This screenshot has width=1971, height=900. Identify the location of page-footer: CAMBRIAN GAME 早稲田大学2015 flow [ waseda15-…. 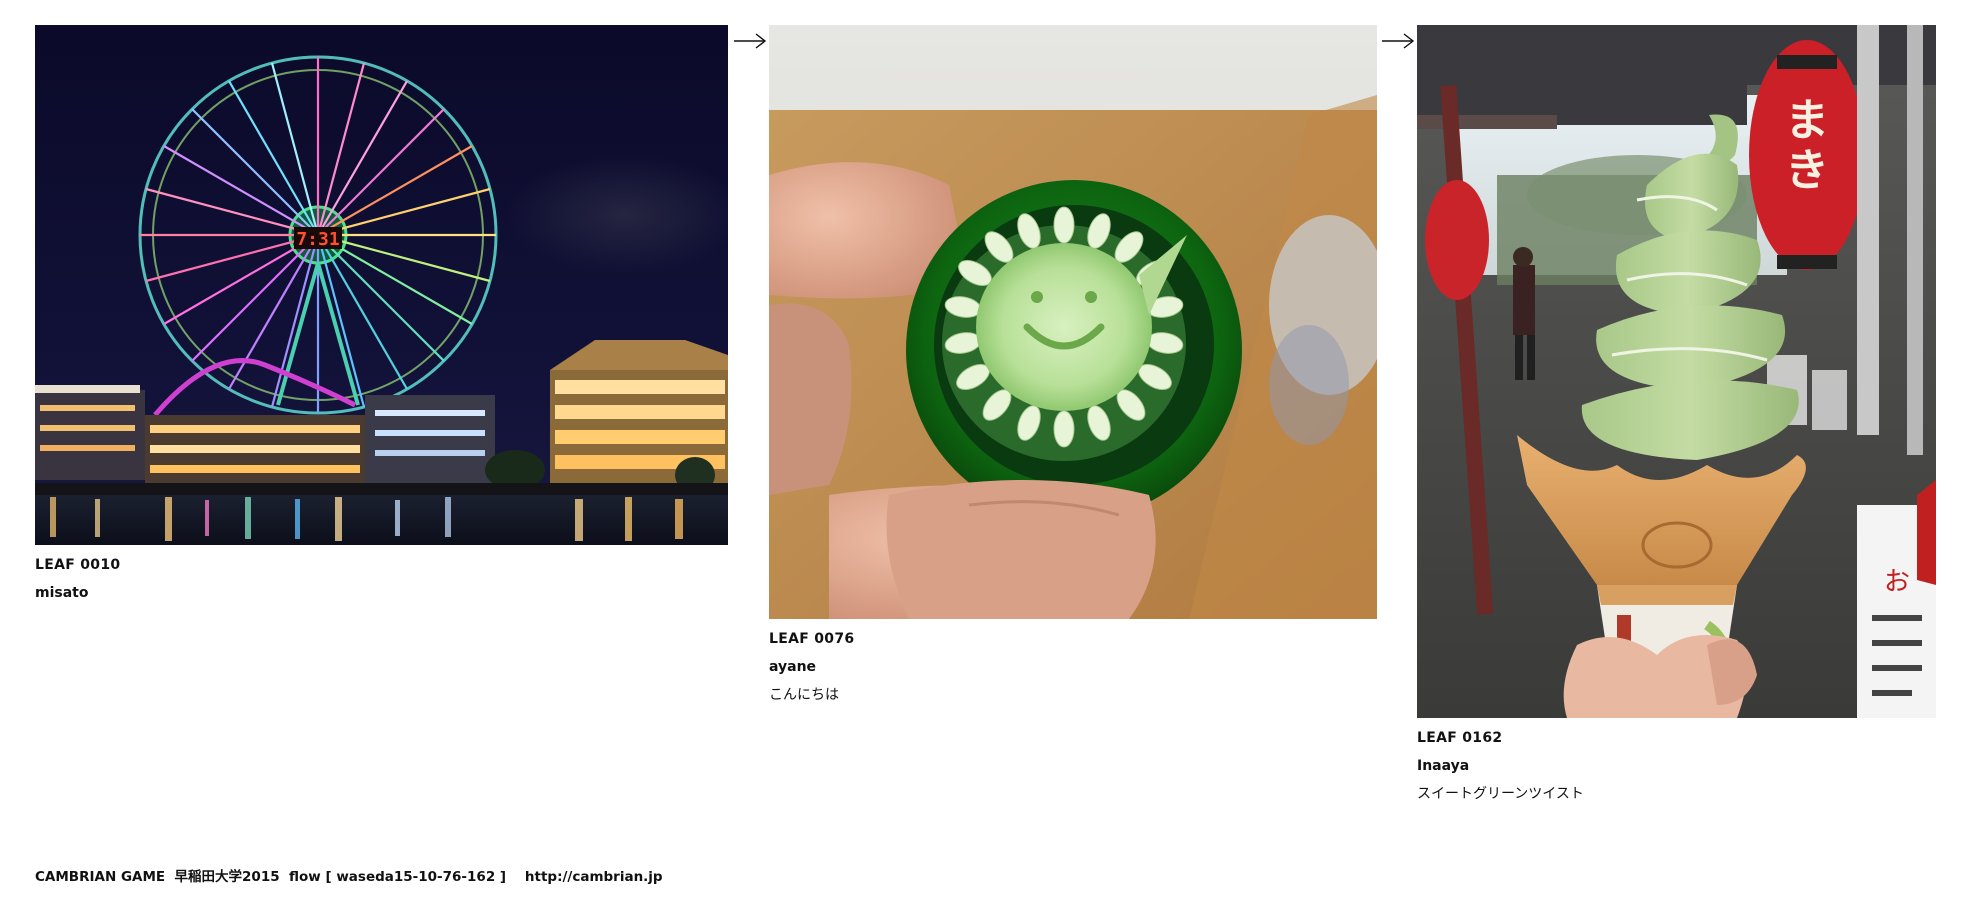
(349, 875).